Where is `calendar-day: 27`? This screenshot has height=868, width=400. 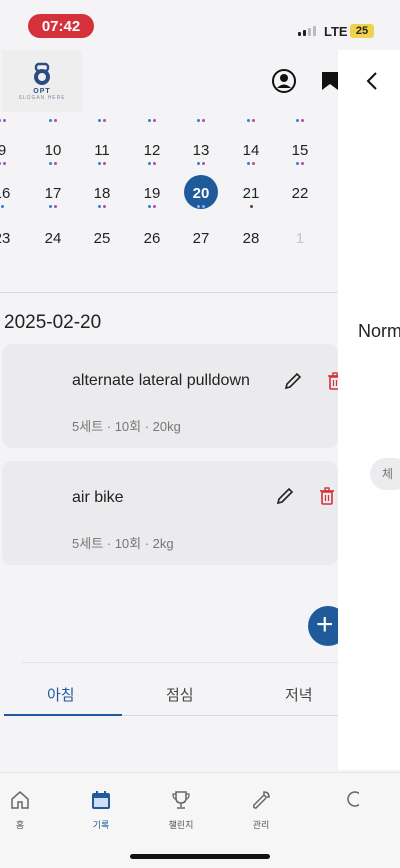 calendar-day: 27 is located at coordinates (201, 238).